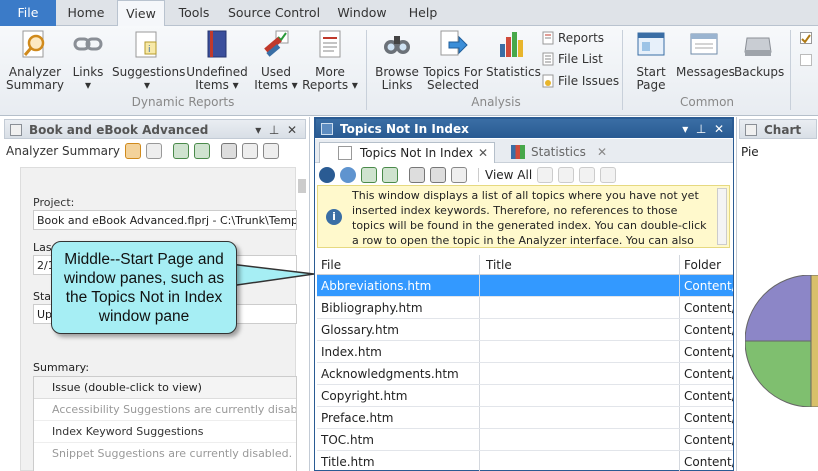 Image resolution: width=818 pixels, height=471 pixels. Describe the element at coordinates (573, 38) in the screenshot. I see `reports-button: Reports` at that location.